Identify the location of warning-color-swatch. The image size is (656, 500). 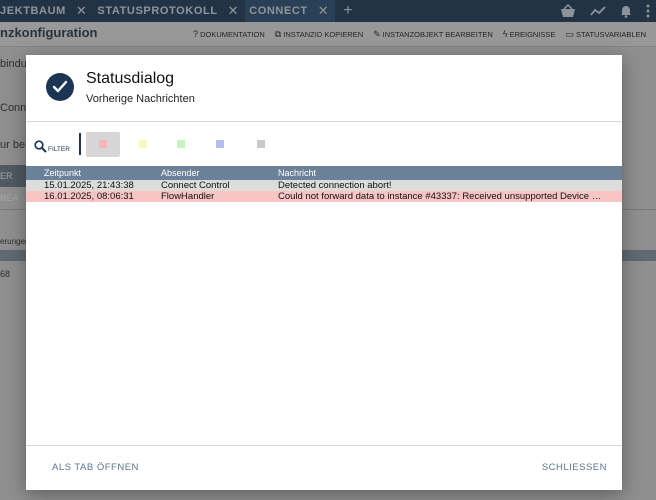
(143, 144).